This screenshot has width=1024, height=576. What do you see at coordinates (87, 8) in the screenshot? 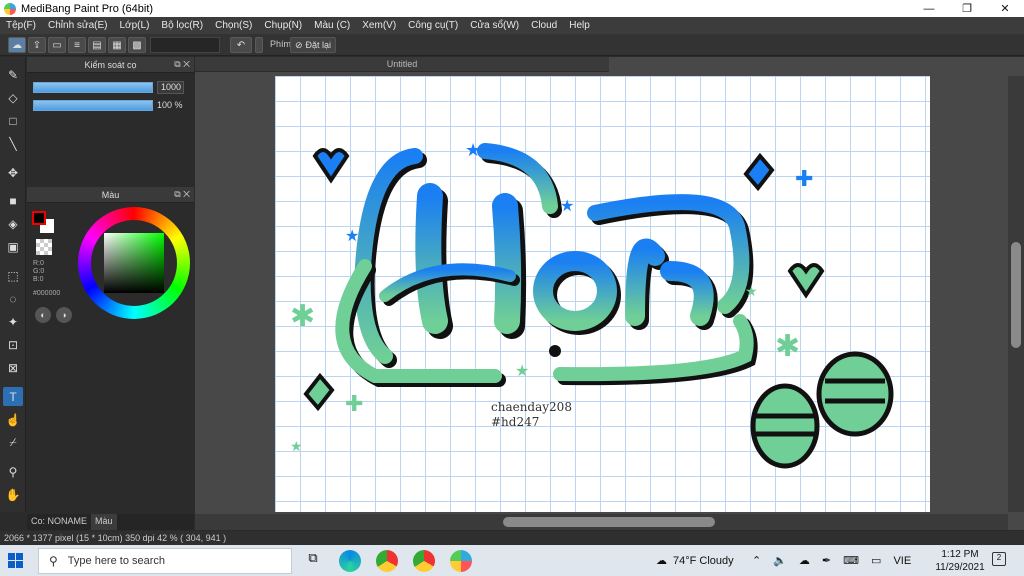
I see `window-title: MediBang Paint Pro (64bit)` at bounding box center [87, 8].